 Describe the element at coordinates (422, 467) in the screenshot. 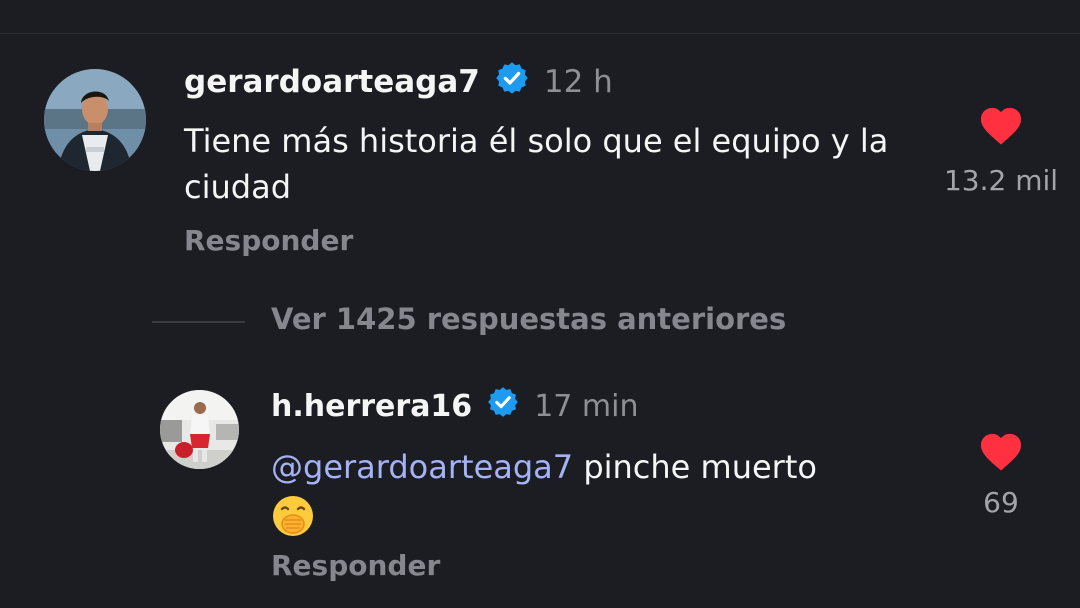

I see `mention-link: @gerardoarteaga7` at that location.